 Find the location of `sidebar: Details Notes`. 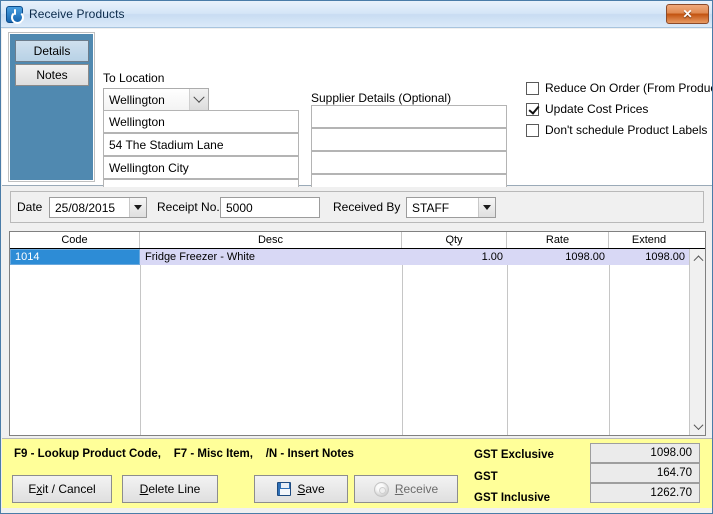

sidebar: Details Notes is located at coordinates (51, 107).